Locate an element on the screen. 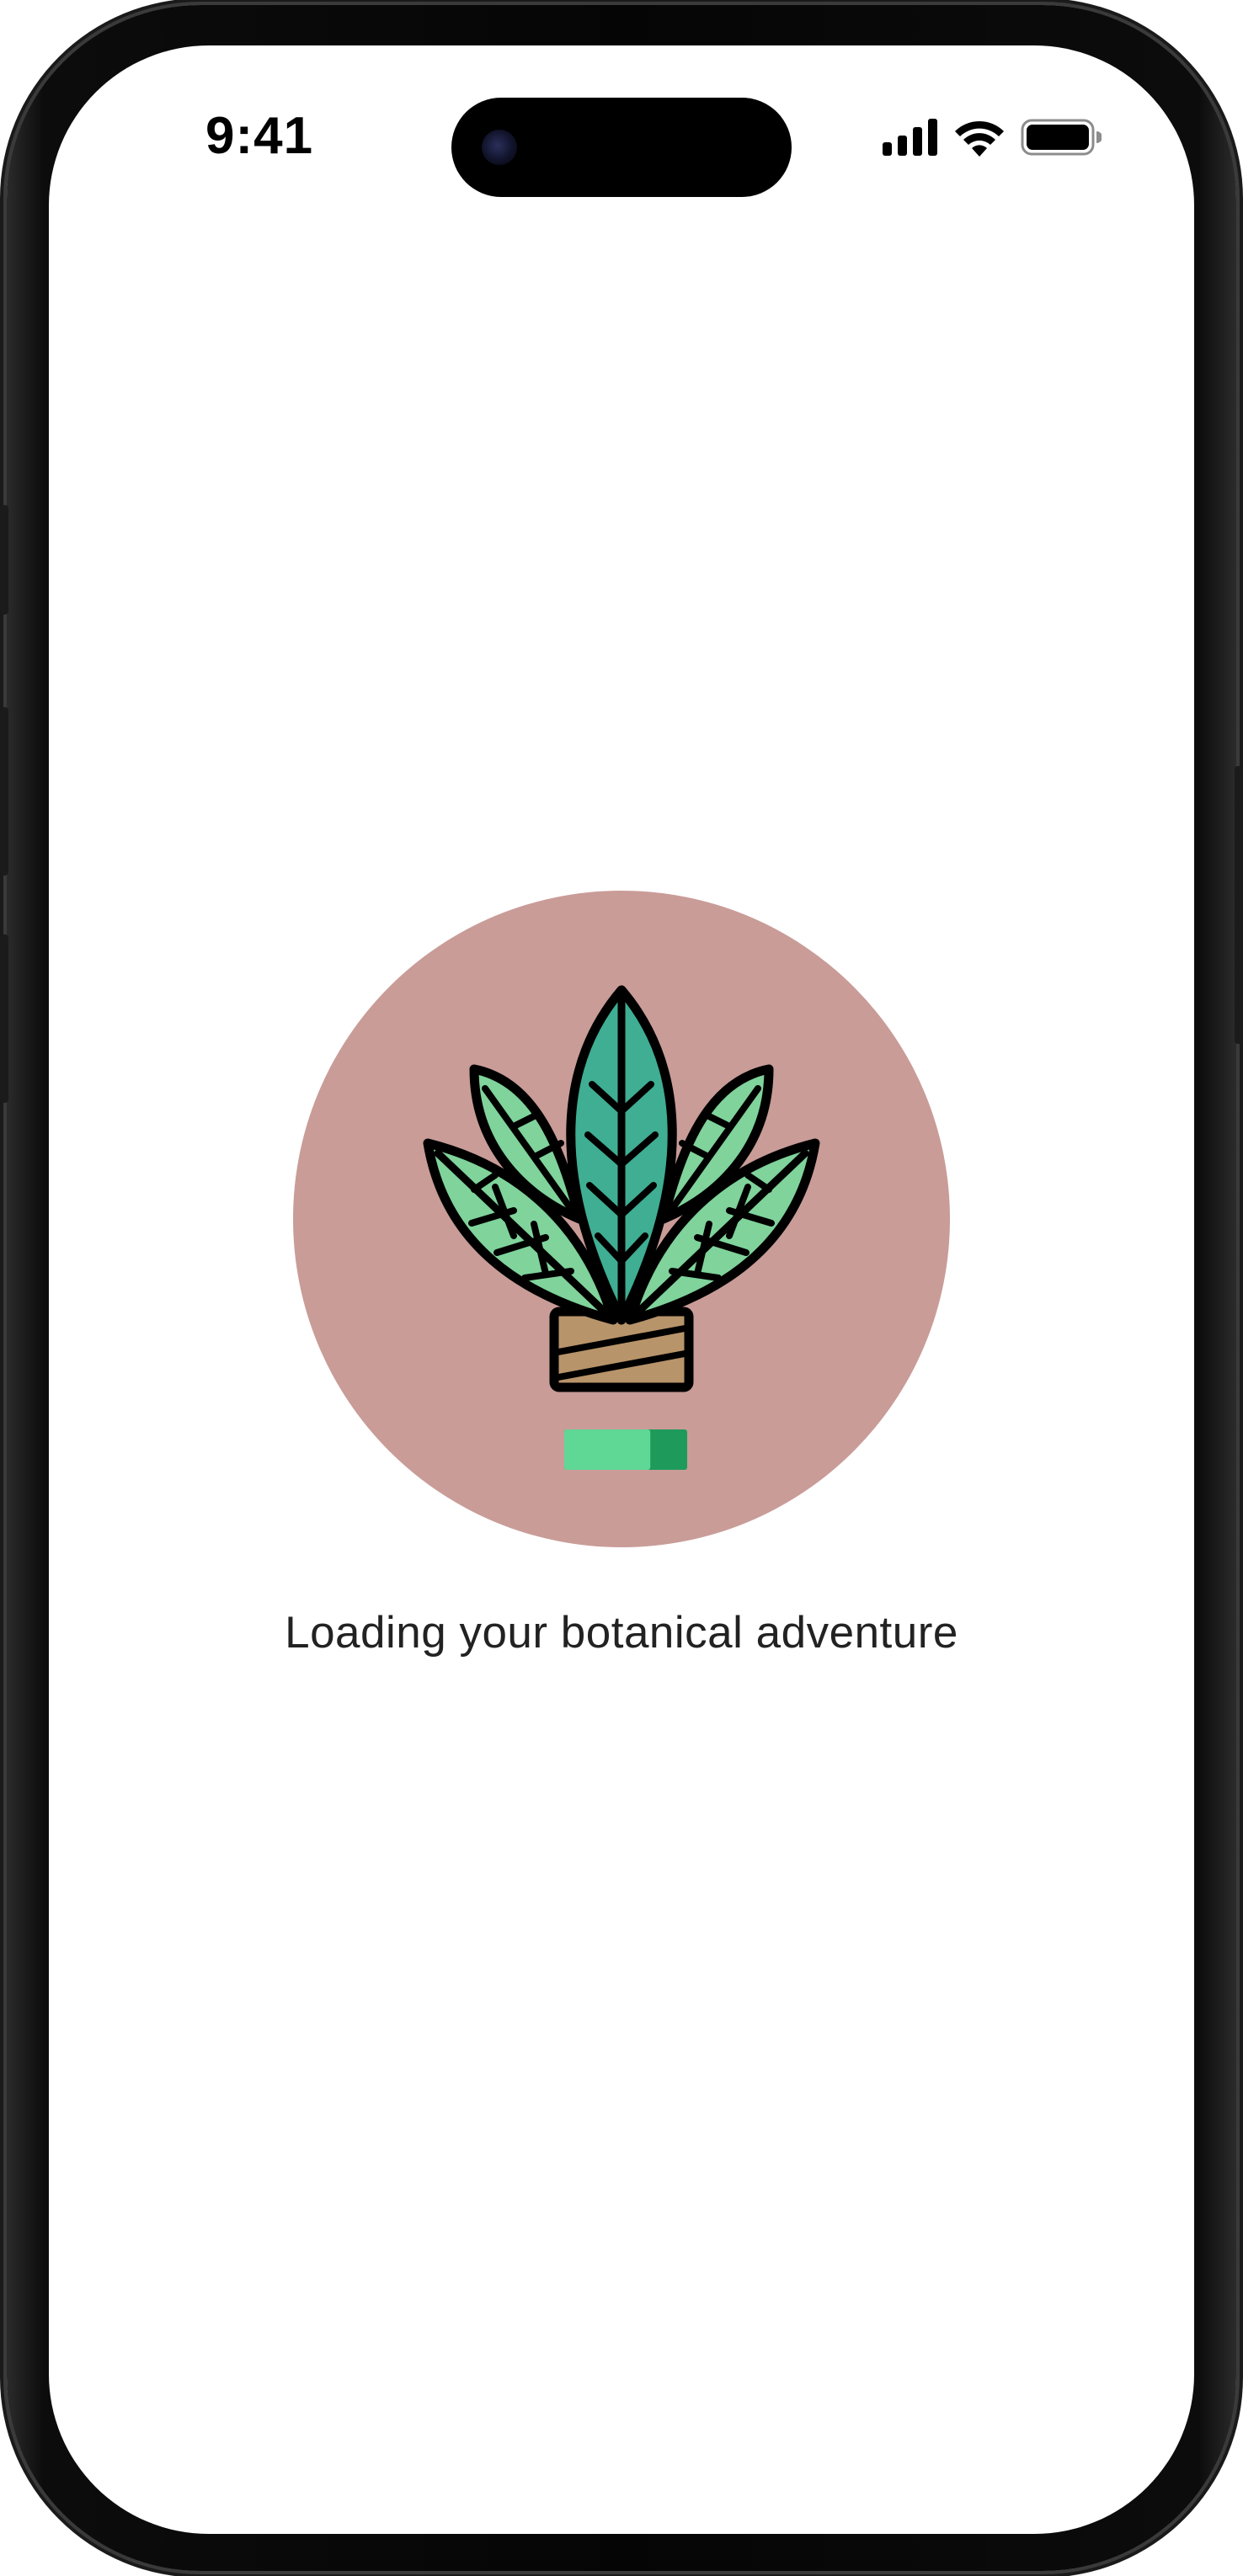 The height and width of the screenshot is (2576, 1243). battery-icon is located at coordinates (1061, 137).